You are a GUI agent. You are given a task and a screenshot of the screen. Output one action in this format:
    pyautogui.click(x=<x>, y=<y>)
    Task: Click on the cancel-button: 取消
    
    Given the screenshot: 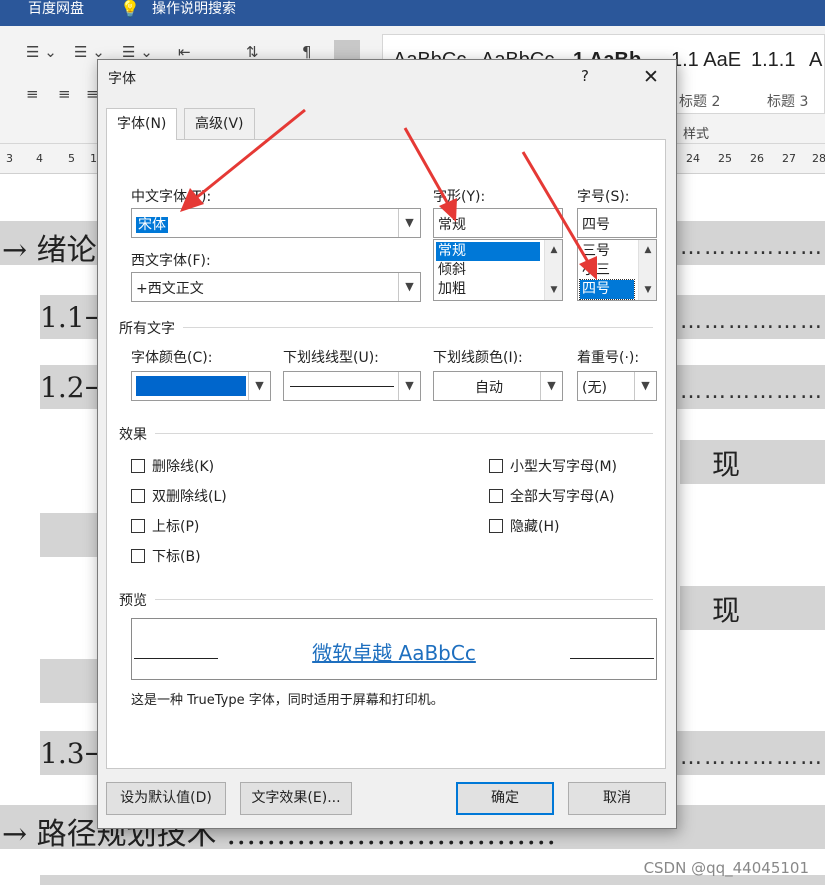 What is the action you would take?
    pyautogui.click(x=617, y=798)
    